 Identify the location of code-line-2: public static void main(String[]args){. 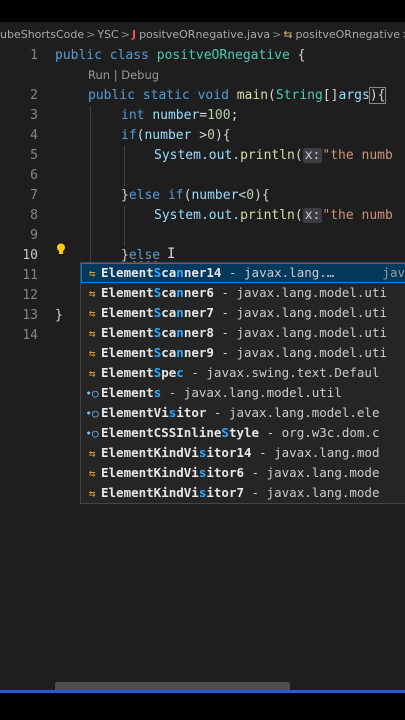
(237, 96).